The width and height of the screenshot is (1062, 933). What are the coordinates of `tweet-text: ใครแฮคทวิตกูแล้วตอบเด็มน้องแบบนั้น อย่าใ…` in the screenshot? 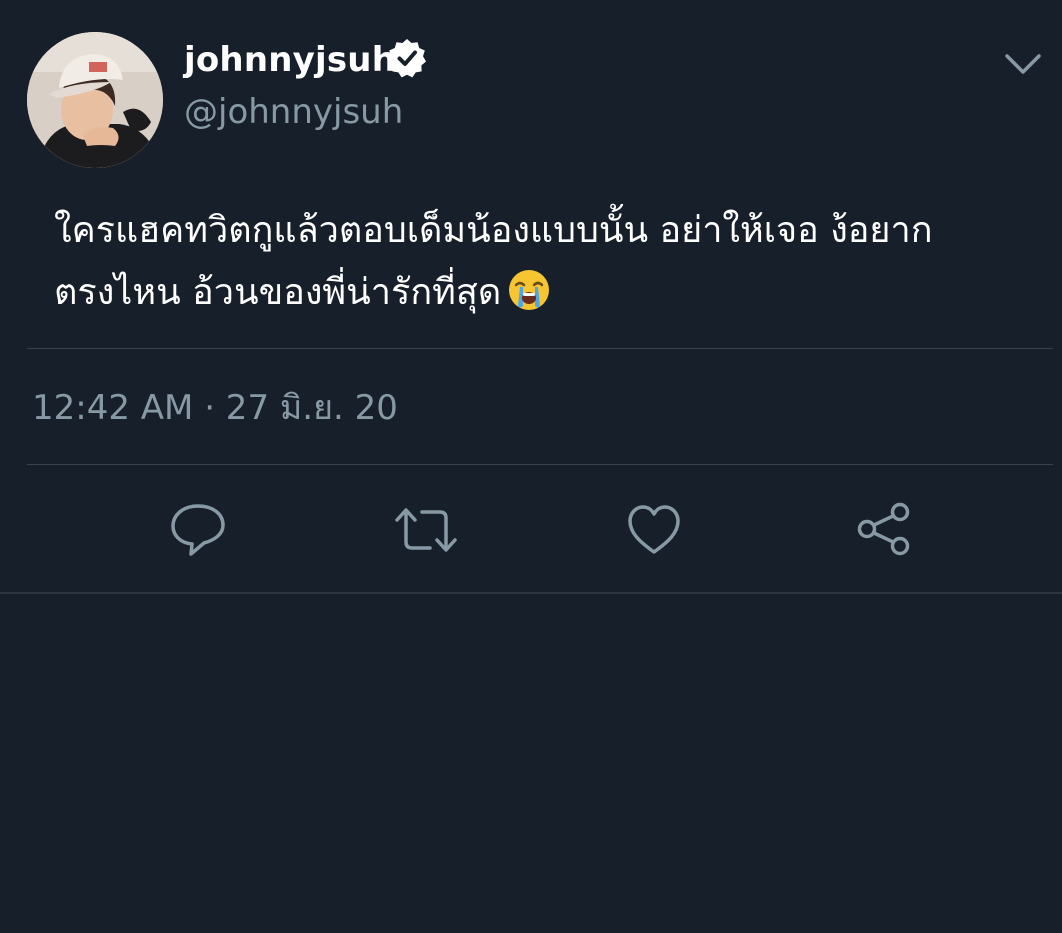 It's located at (534, 262).